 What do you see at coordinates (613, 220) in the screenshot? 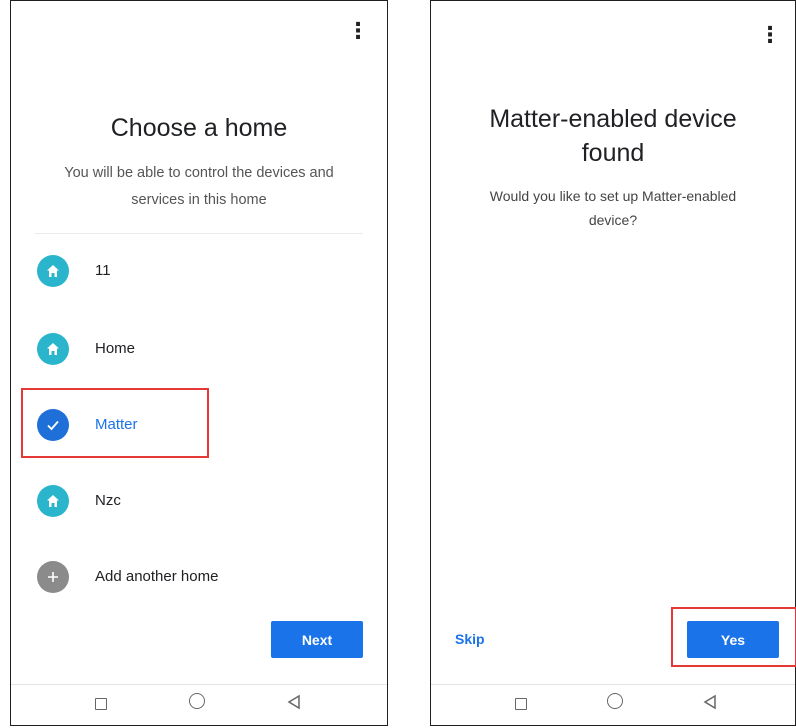
I see `subtitle-line-2: device?` at bounding box center [613, 220].